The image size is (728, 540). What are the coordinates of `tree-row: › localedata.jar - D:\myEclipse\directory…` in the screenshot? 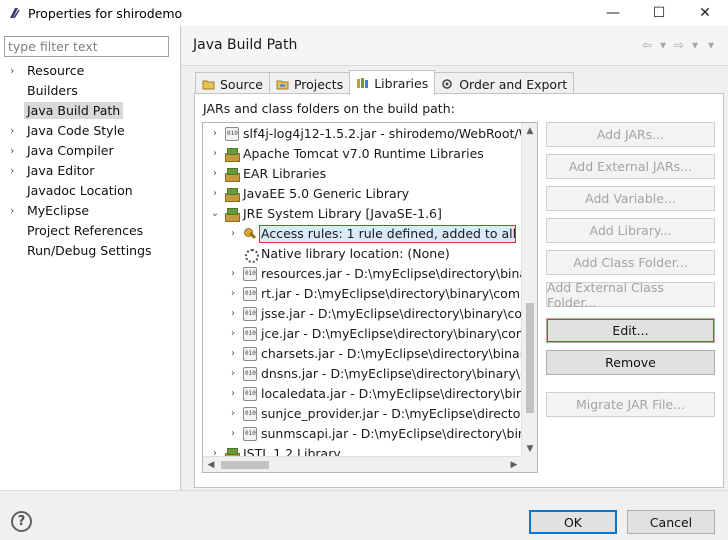 It's located at (362, 394).